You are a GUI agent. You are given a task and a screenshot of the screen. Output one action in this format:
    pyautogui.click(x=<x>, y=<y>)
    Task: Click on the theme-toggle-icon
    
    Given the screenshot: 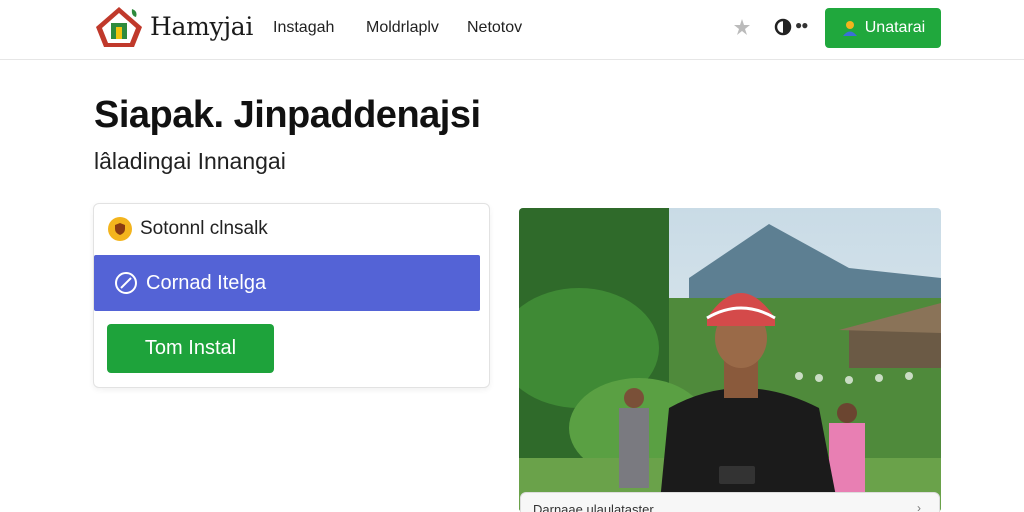 What is the action you would take?
    pyautogui.click(x=783, y=27)
    